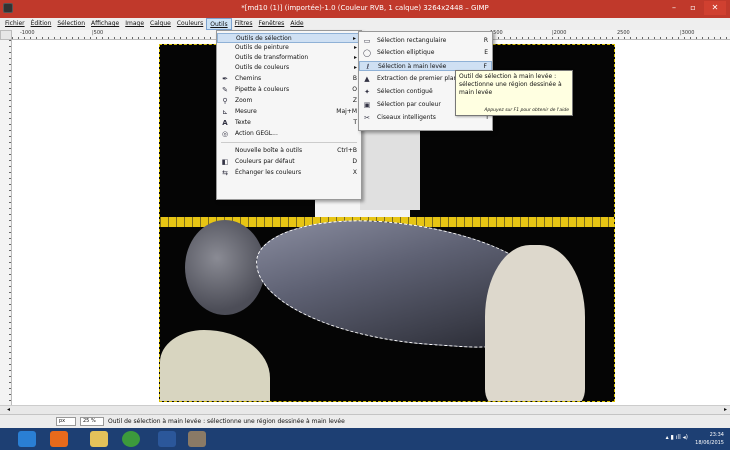 The height and width of the screenshot is (450, 730). Describe the element at coordinates (92, 421) in the screenshot. I see `zoom-selector: 25 %` at that location.